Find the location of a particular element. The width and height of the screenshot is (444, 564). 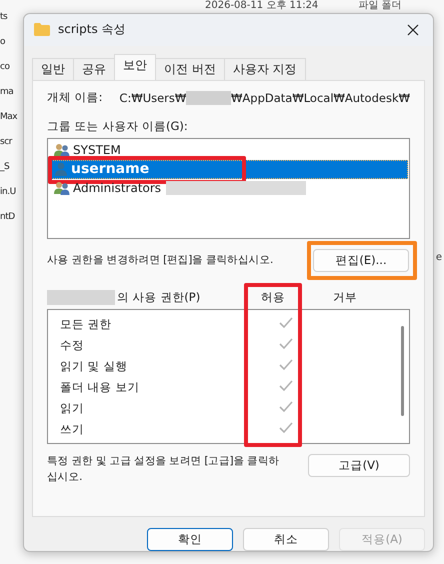

permission-name: 수정 is located at coordinates (72, 345).